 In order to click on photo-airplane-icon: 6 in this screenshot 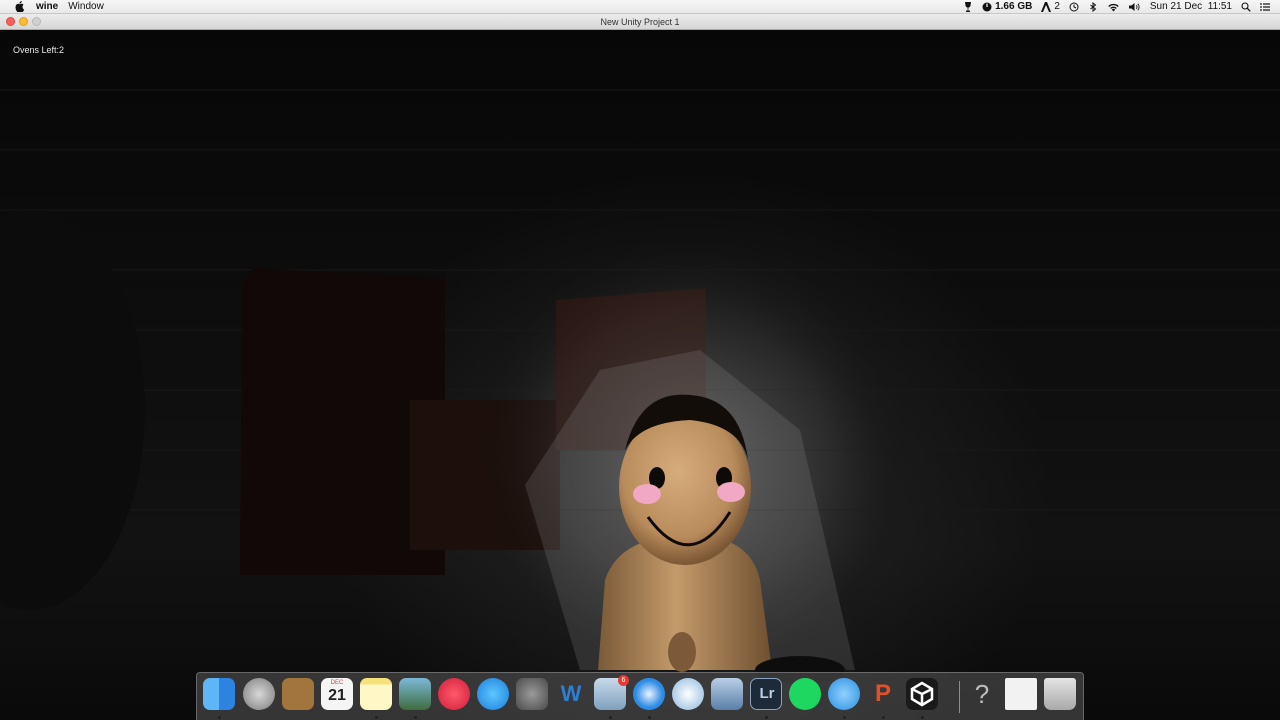, I will do `click(611, 692)`.